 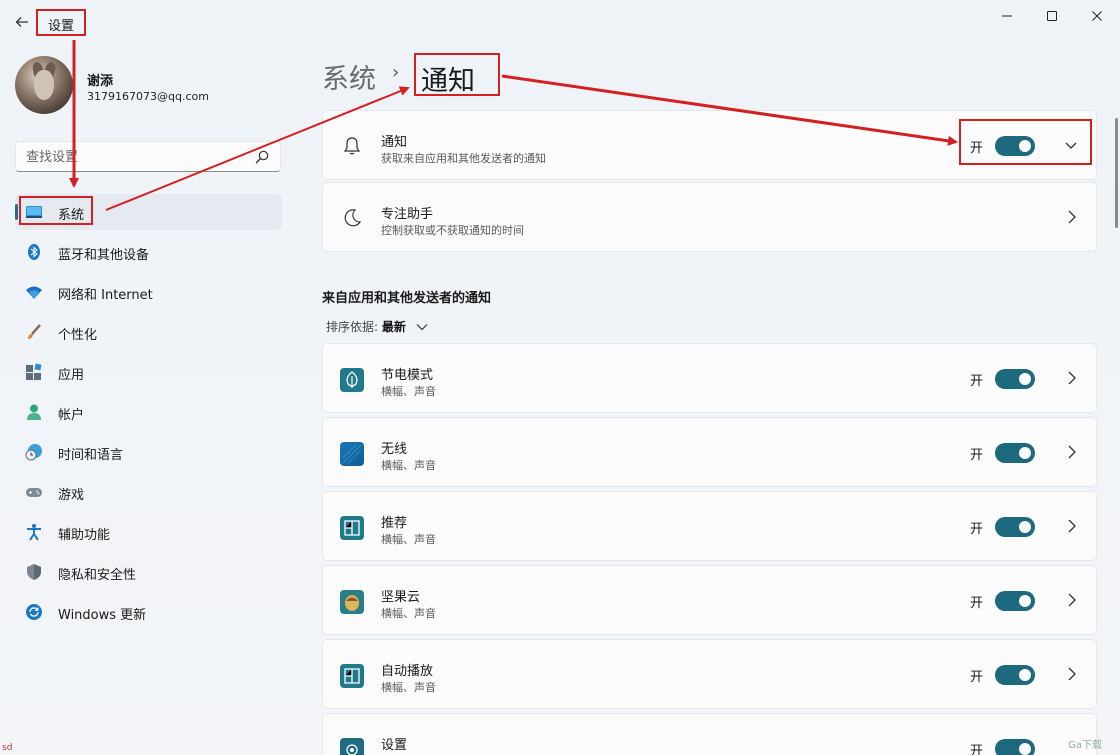 What do you see at coordinates (396, 72) in the screenshot?
I see `breadcrumb-chevron-icon: ›` at bounding box center [396, 72].